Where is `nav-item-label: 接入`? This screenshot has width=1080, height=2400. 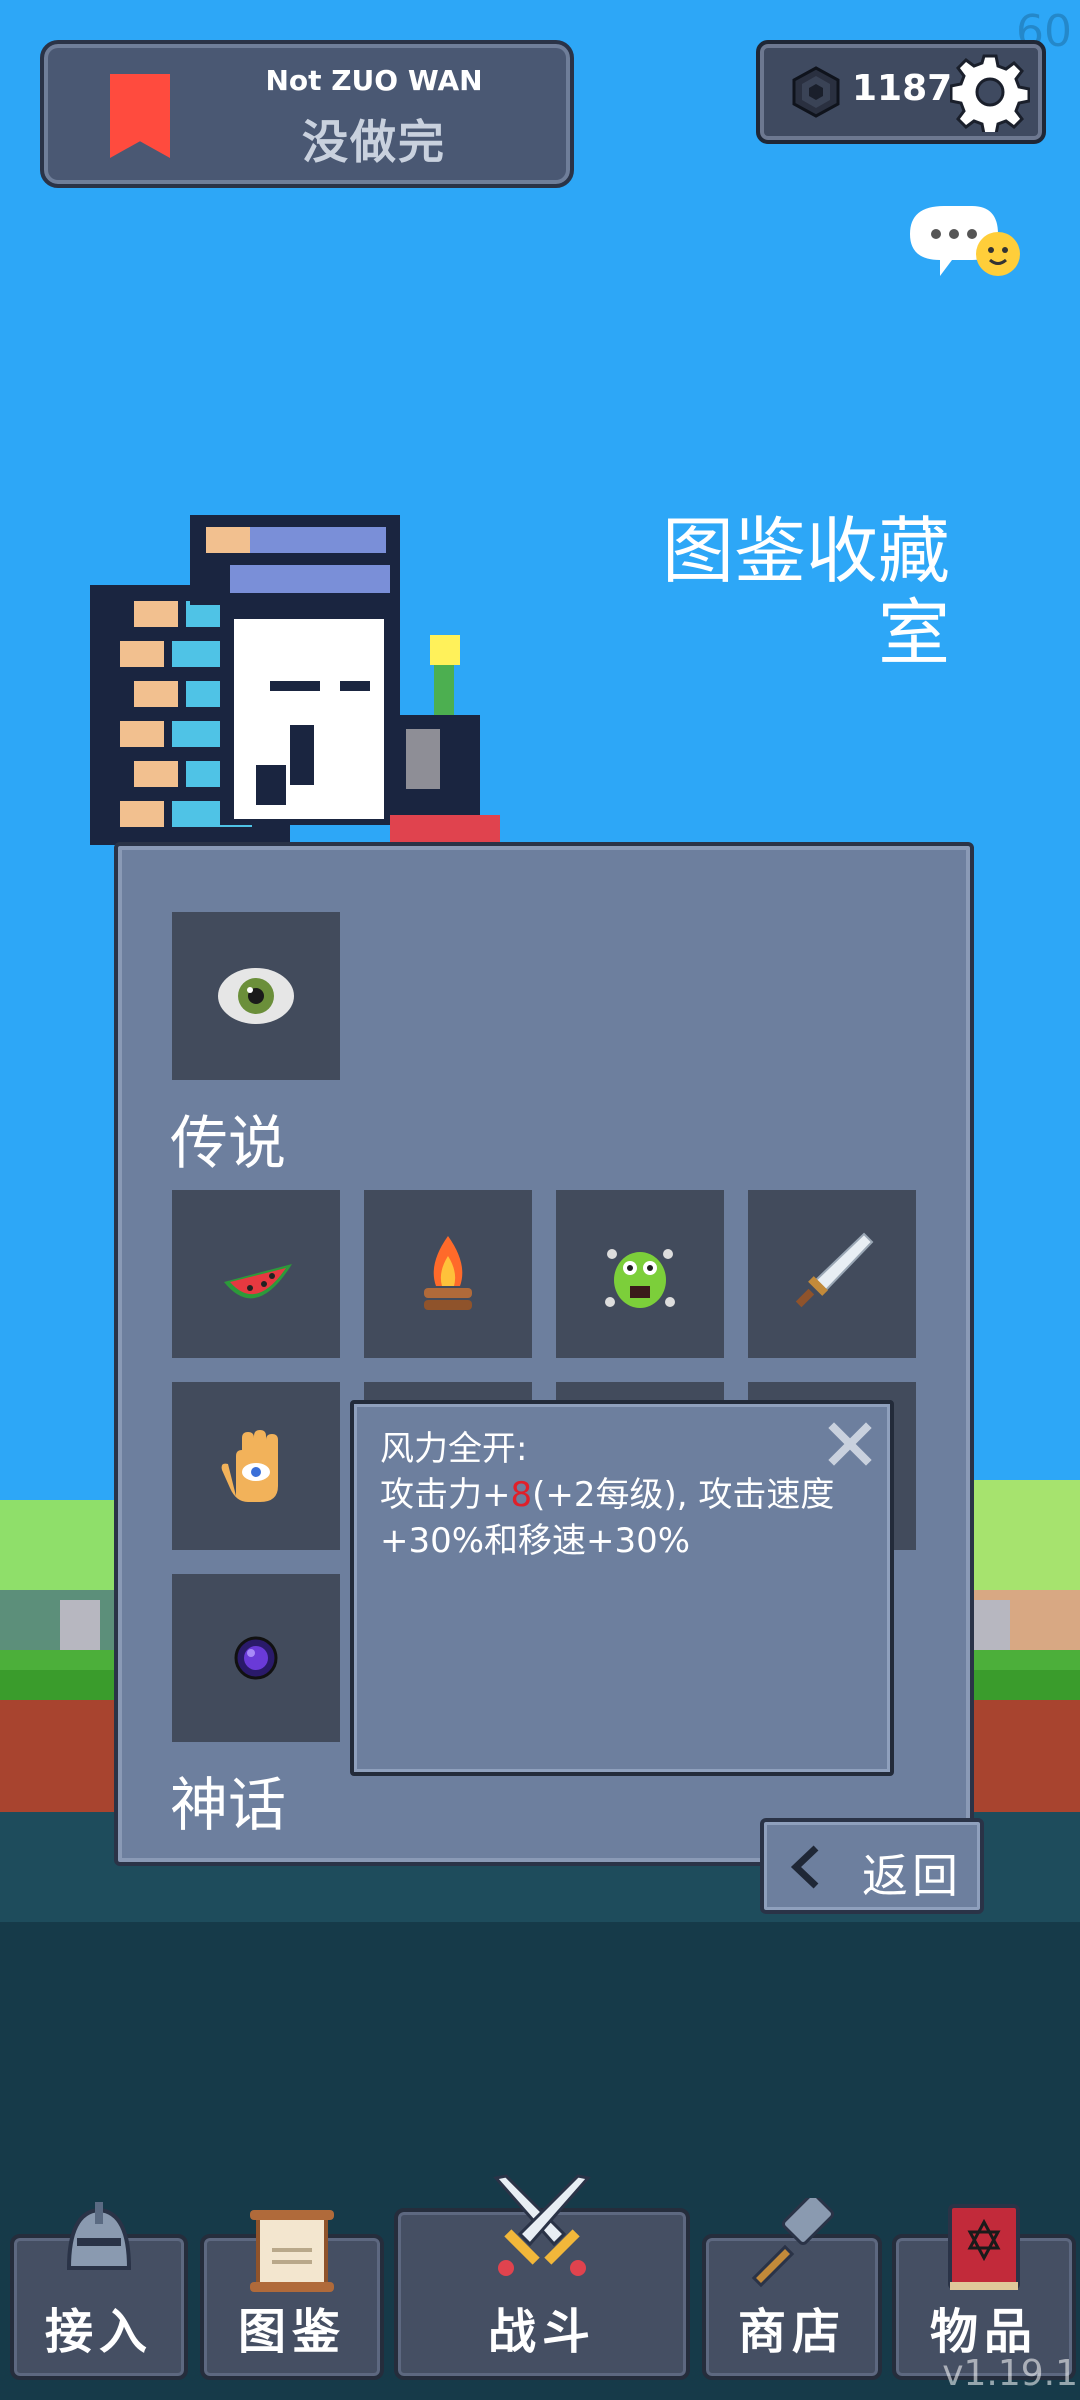 nav-item-label: 接入 is located at coordinates (98, 2332).